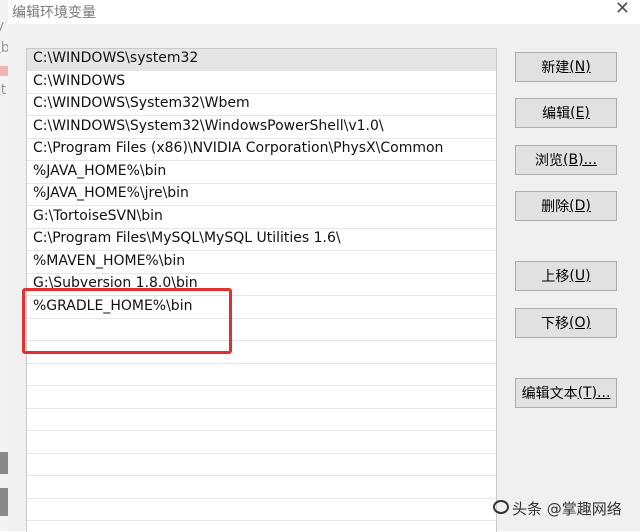 Image resolution: width=640 pixels, height=532 pixels. I want to click on close-icon: ✕, so click(622, 9).